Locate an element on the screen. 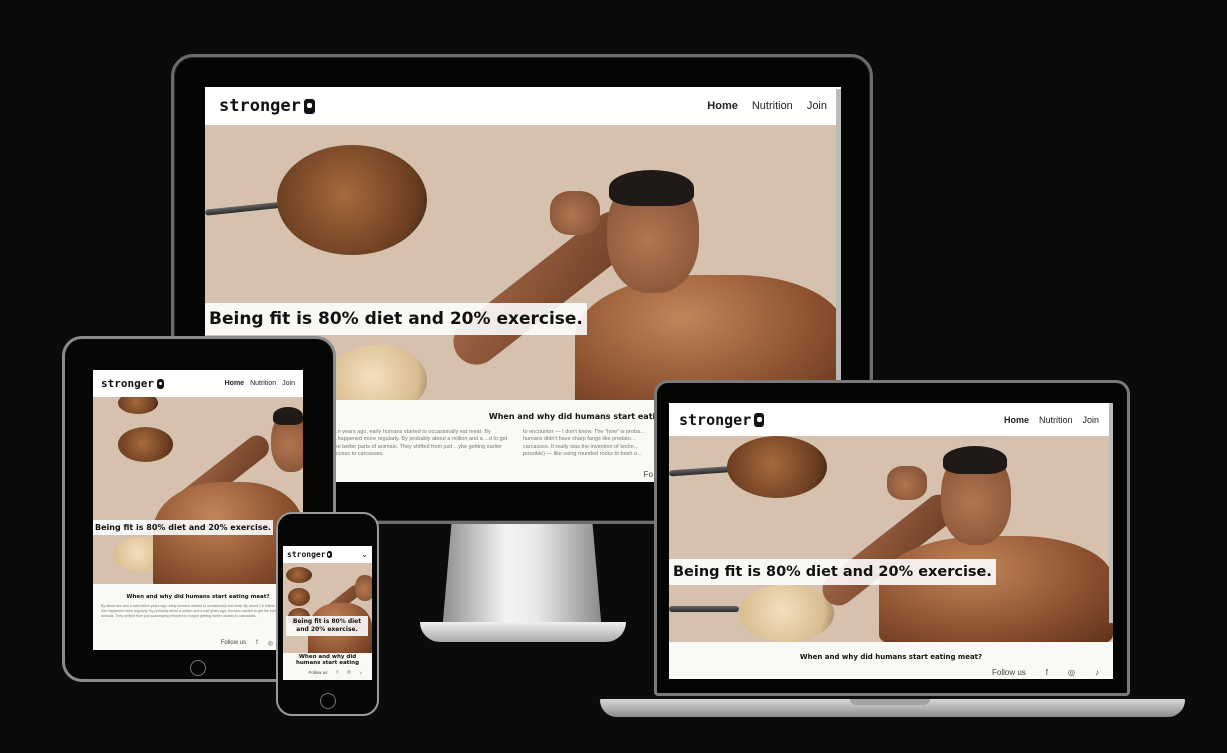 Image resolution: width=1227 pixels, height=753 pixels. laptop-footer: Follow us f ◎ ♪ is located at coordinates (891, 672).